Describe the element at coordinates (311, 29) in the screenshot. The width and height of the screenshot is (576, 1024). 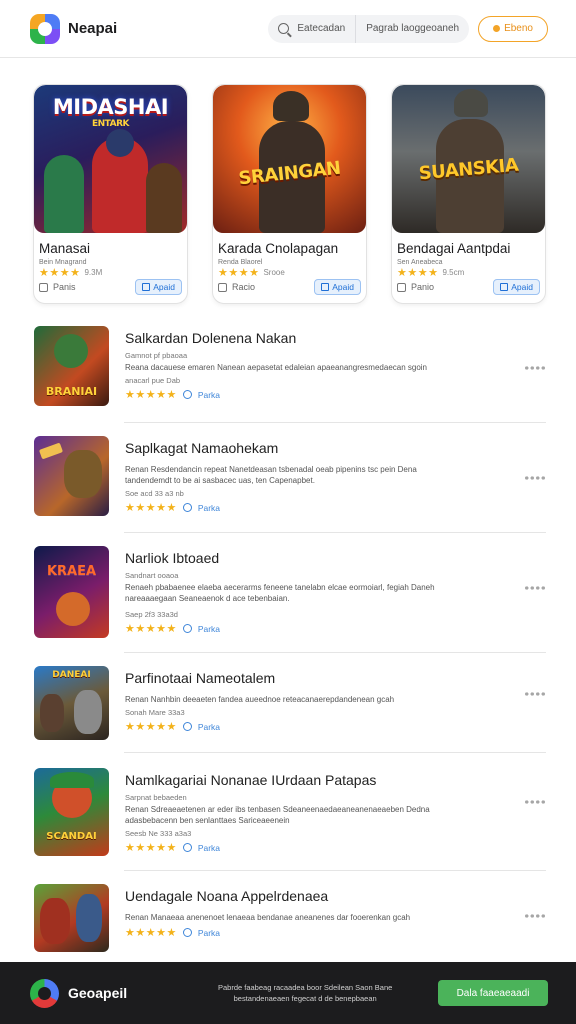
I see `search-input: Eatecadan` at that location.